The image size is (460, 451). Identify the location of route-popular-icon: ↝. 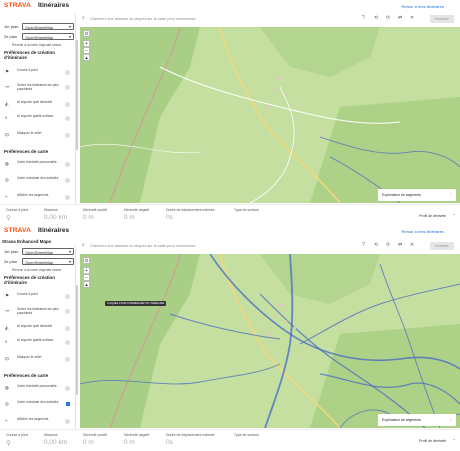
(7, 310).